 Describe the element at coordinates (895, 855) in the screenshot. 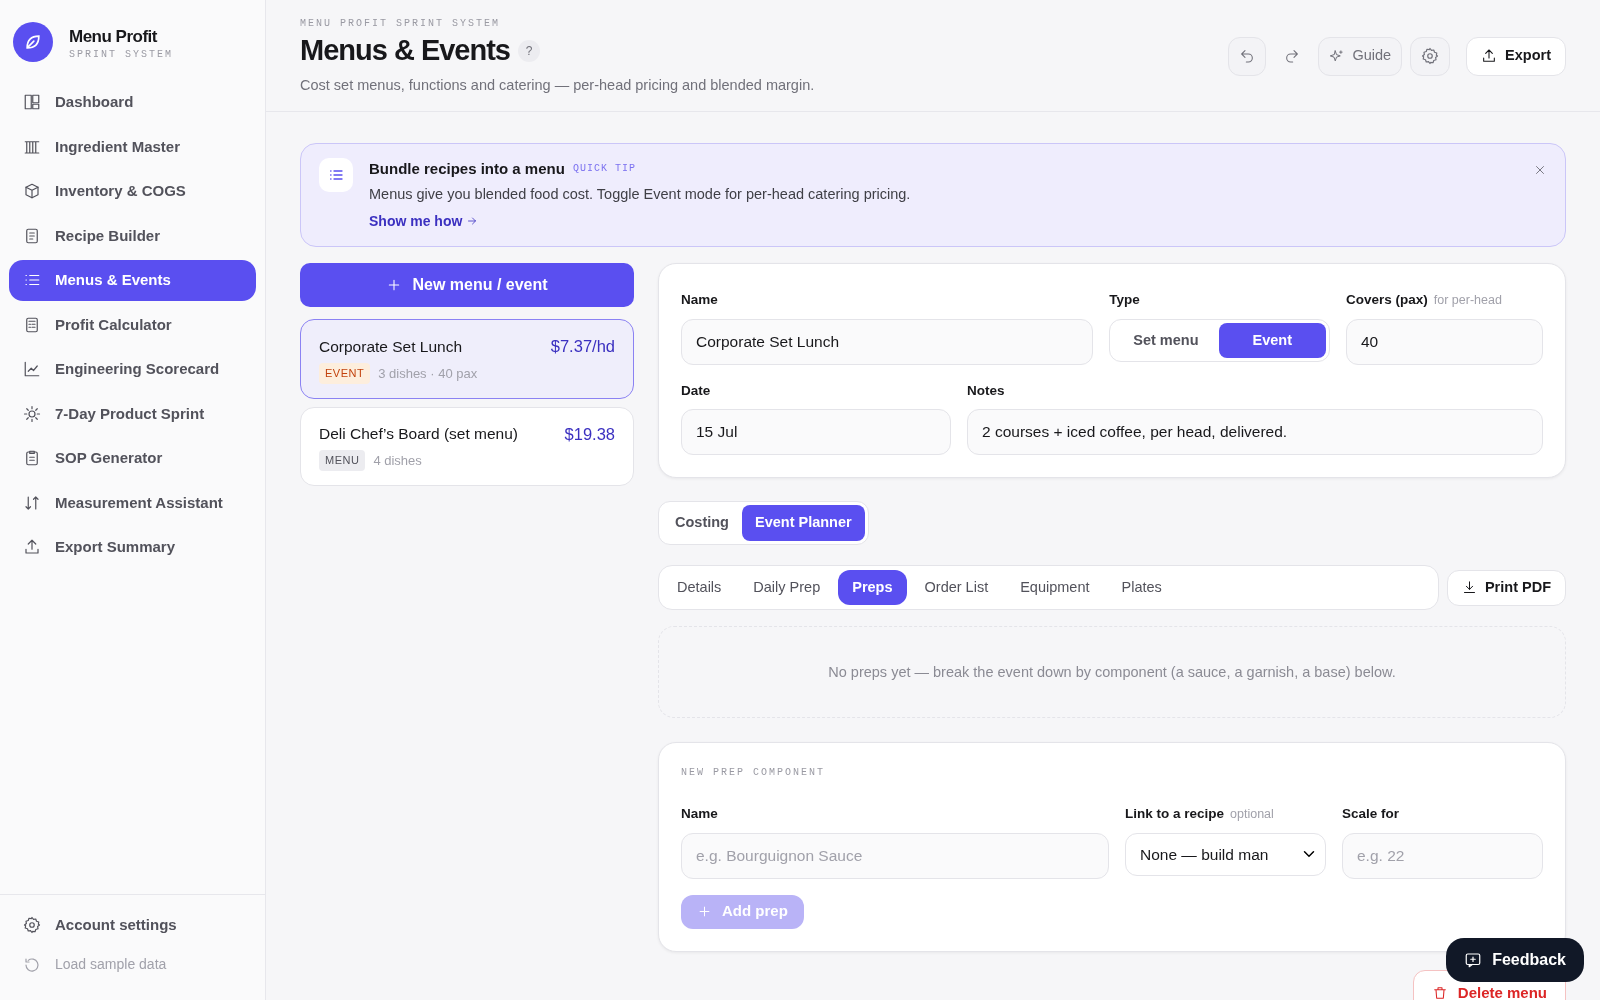

I see `prep-name-field: e.g. Bourguignon Sauce` at that location.